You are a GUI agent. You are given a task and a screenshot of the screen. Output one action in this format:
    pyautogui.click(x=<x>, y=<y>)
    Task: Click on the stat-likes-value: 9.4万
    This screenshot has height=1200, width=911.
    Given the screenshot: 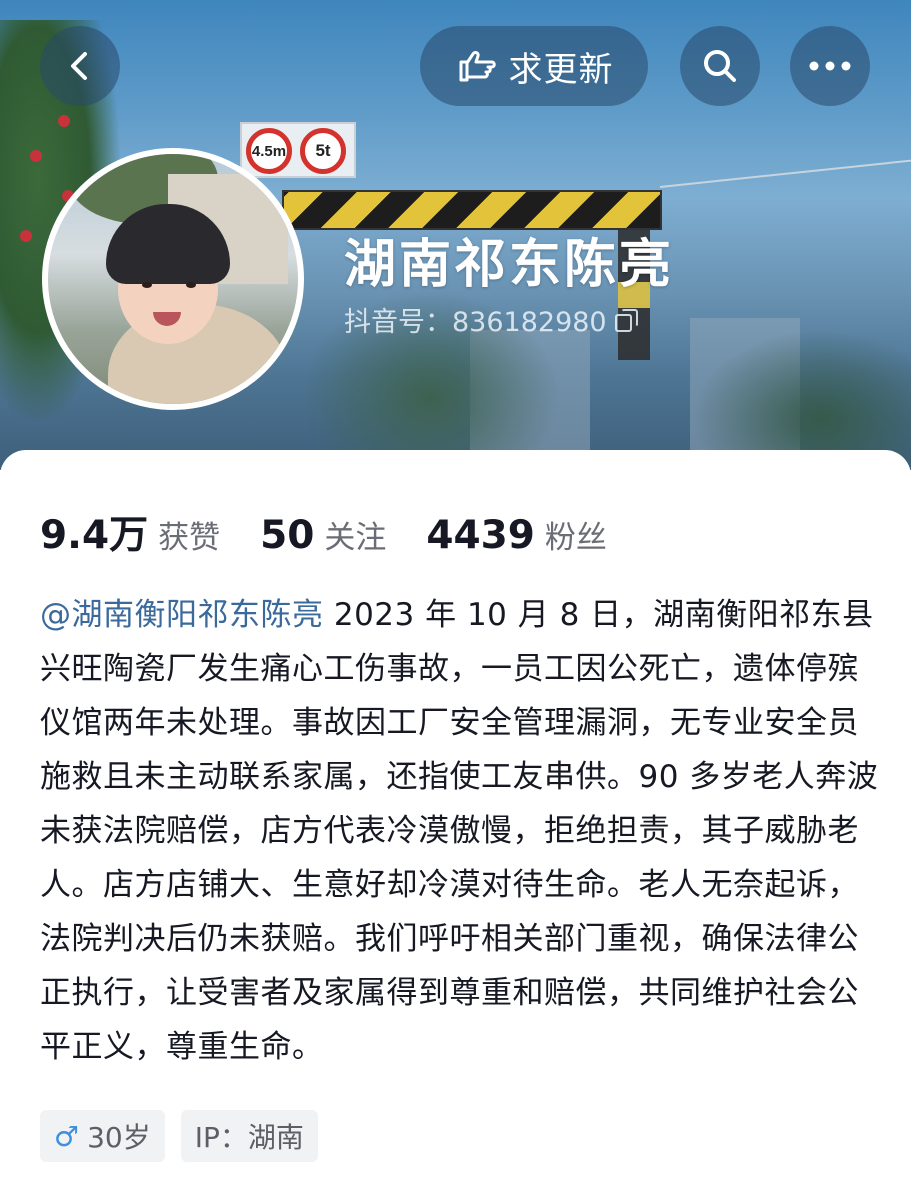 What is the action you would take?
    pyautogui.click(x=94, y=535)
    